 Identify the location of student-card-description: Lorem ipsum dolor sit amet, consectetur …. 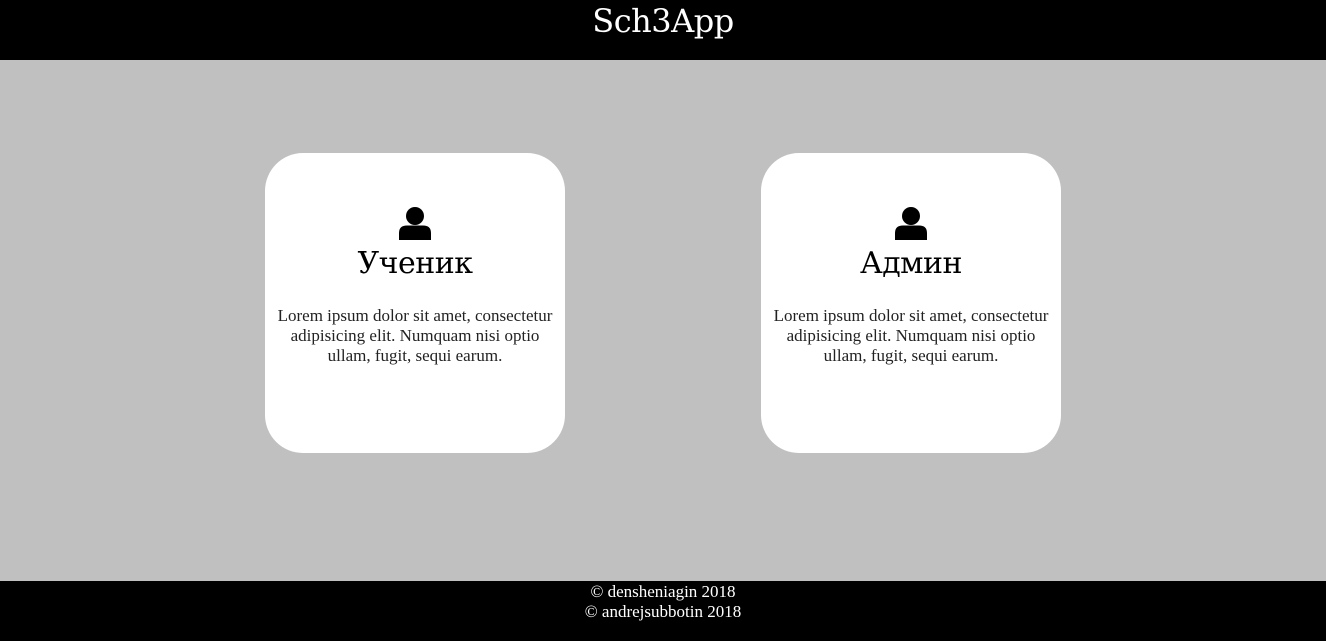
(415, 335).